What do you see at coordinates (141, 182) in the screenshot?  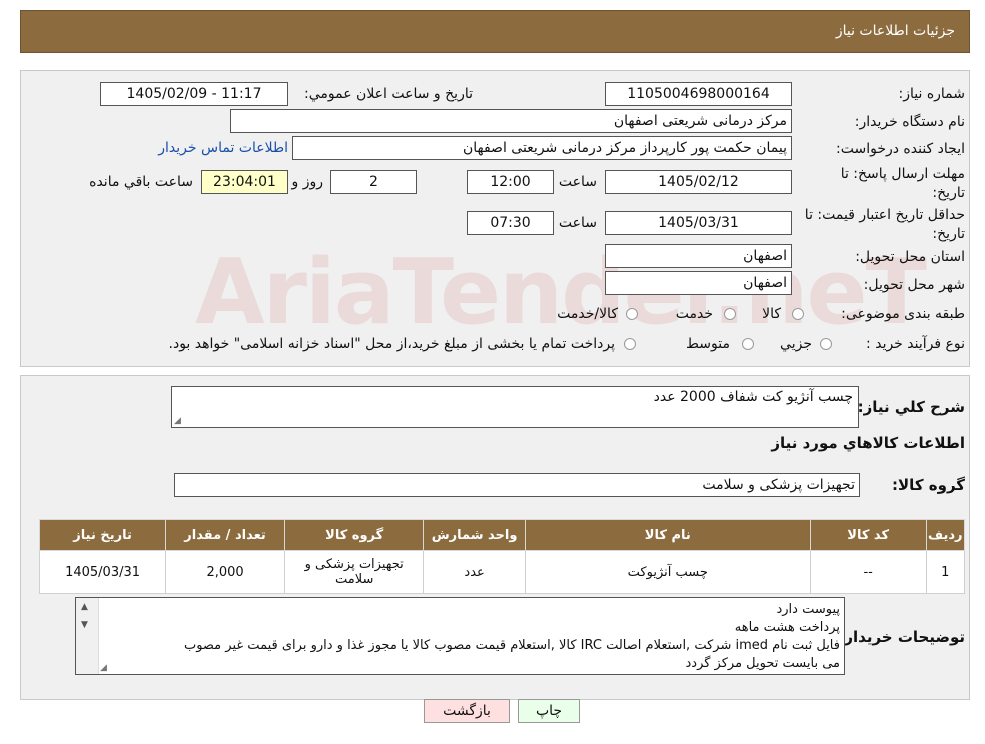 I see `remaining-time-label: ساعت باقي مانده` at bounding box center [141, 182].